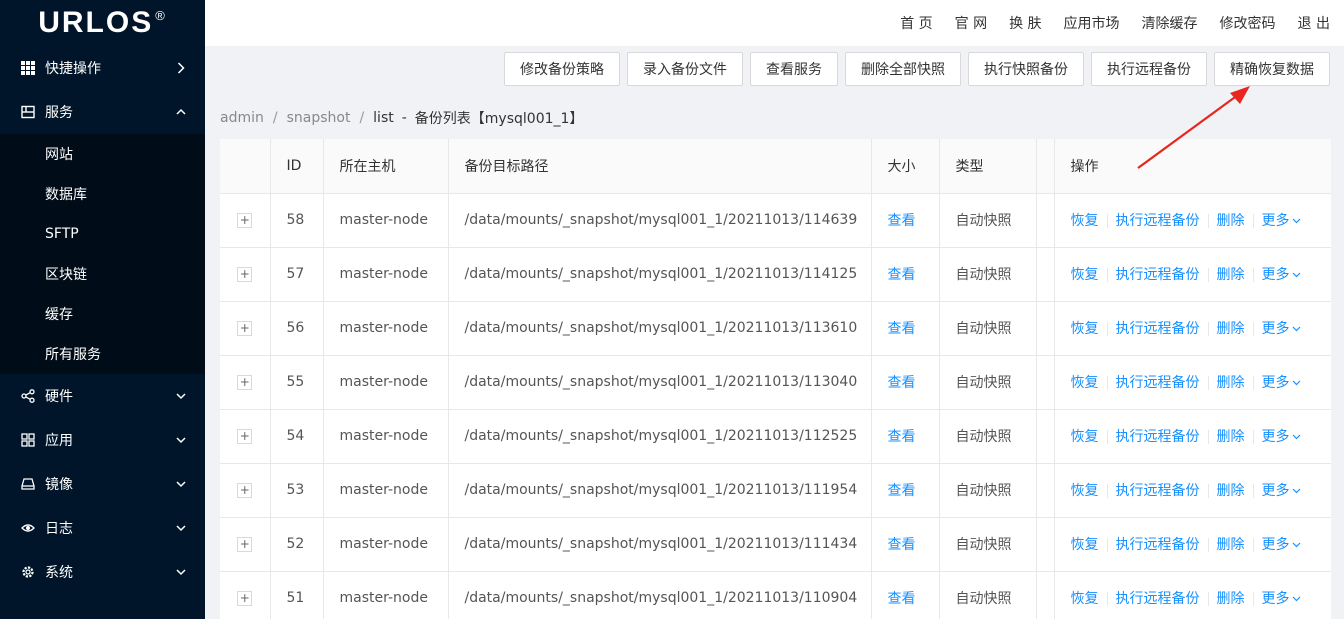 Image resolution: width=1344 pixels, height=619 pixels. I want to click on nav-link-clear-cache: 清除缓存, so click(1170, 23).